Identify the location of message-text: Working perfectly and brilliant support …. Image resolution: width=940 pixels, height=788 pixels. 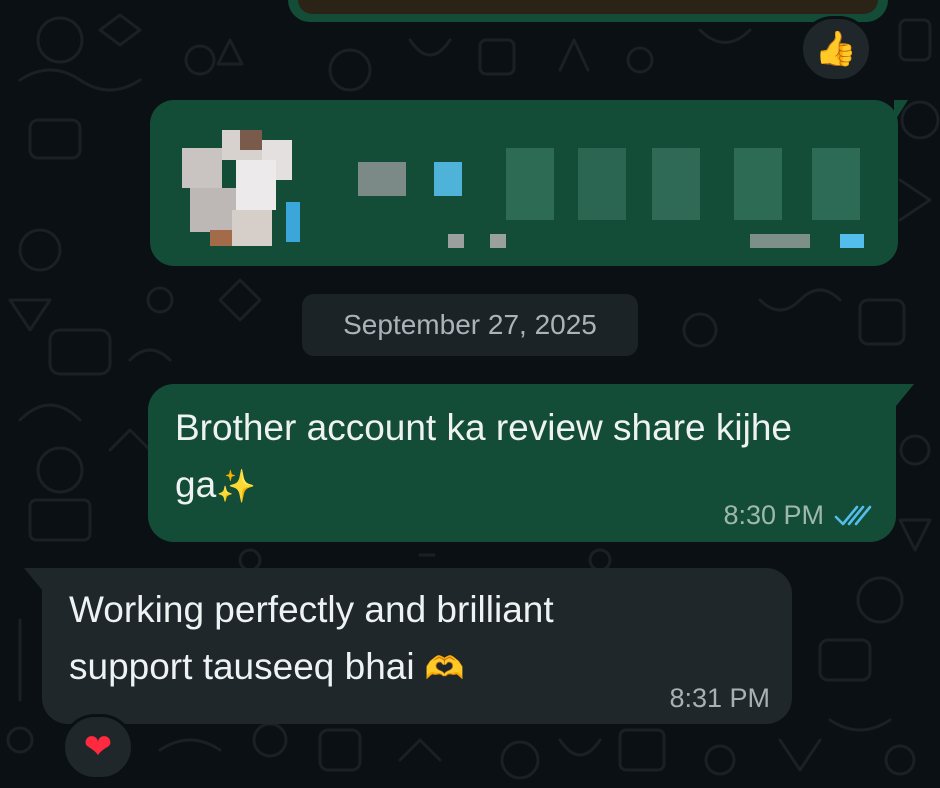
(311, 638).